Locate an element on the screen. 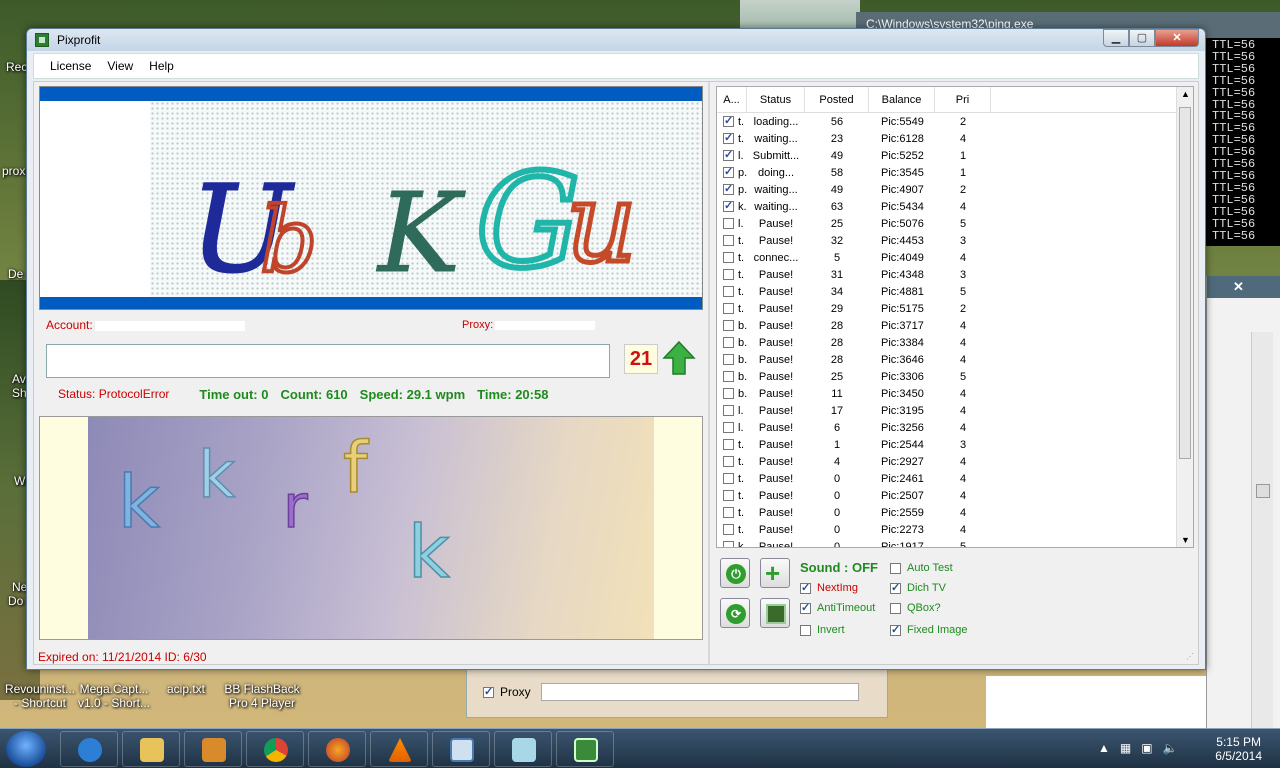  close-button: ✕ is located at coordinates (1177, 38).